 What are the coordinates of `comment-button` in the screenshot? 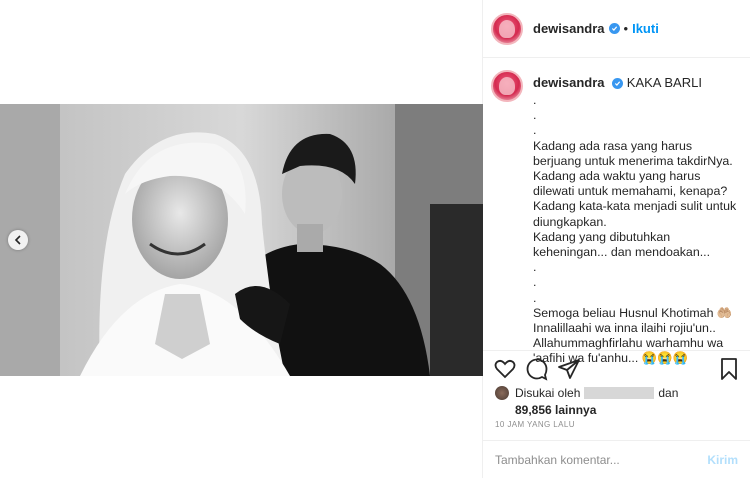 It's located at (537, 369).